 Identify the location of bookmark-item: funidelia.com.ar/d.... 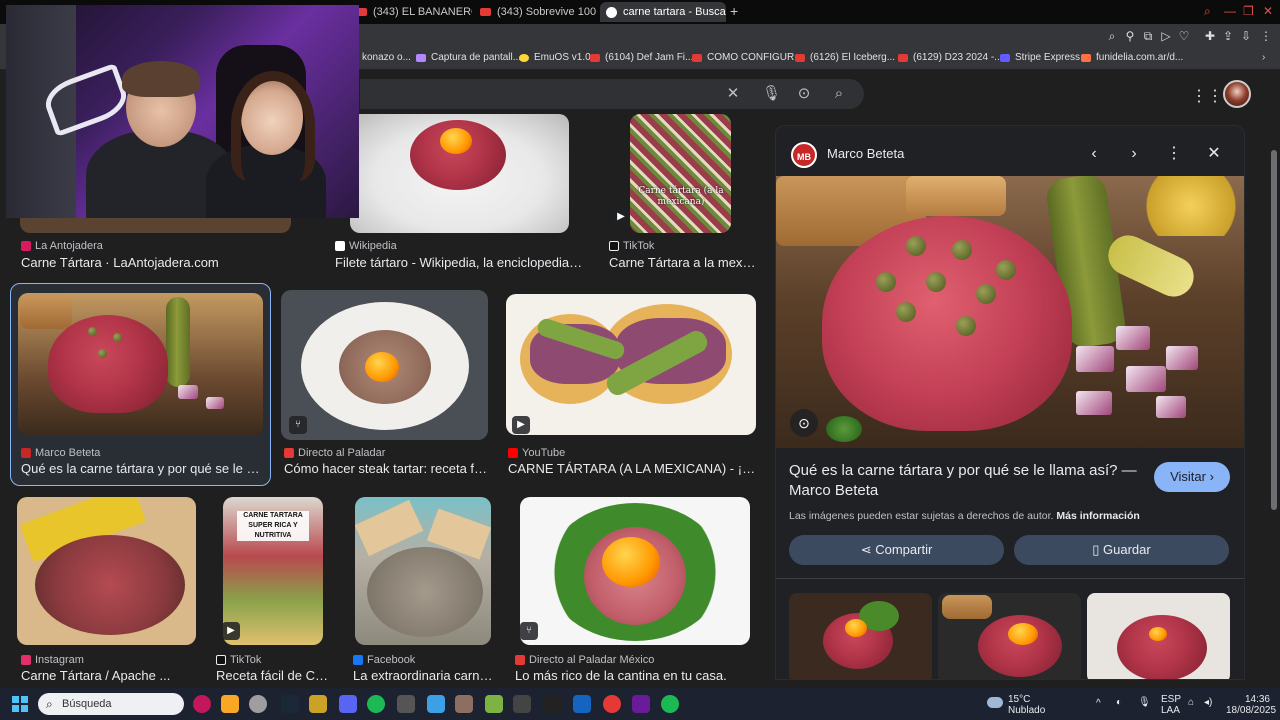
(1132, 57).